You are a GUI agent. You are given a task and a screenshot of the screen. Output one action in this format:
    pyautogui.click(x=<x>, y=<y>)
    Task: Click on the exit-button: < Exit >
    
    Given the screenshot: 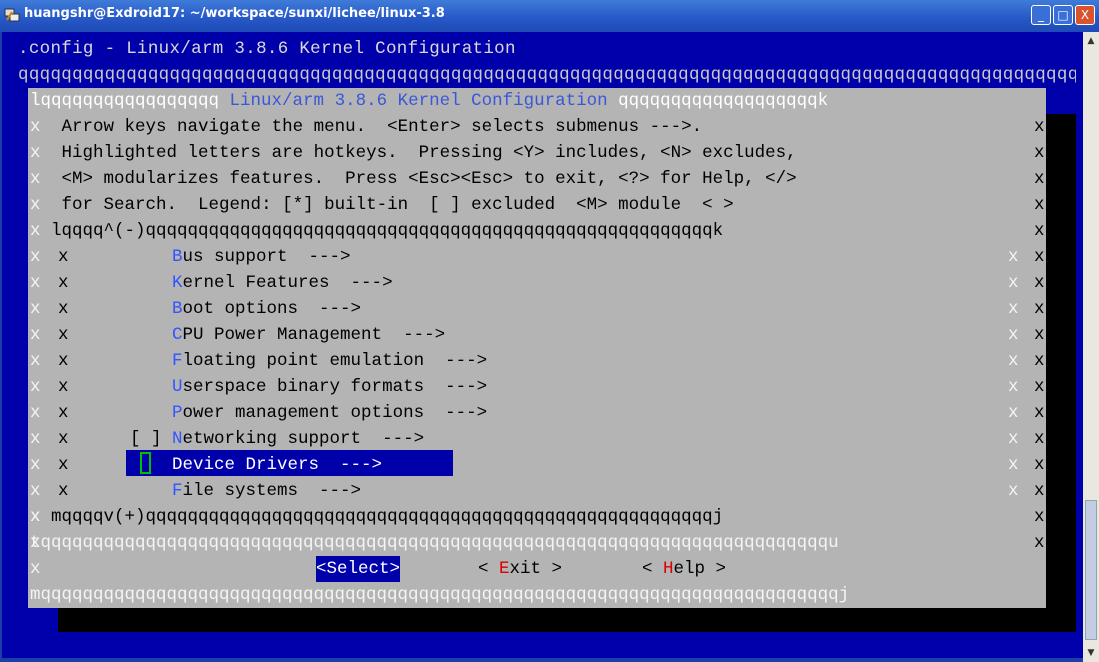 What is the action you would take?
    pyautogui.click(x=520, y=569)
    